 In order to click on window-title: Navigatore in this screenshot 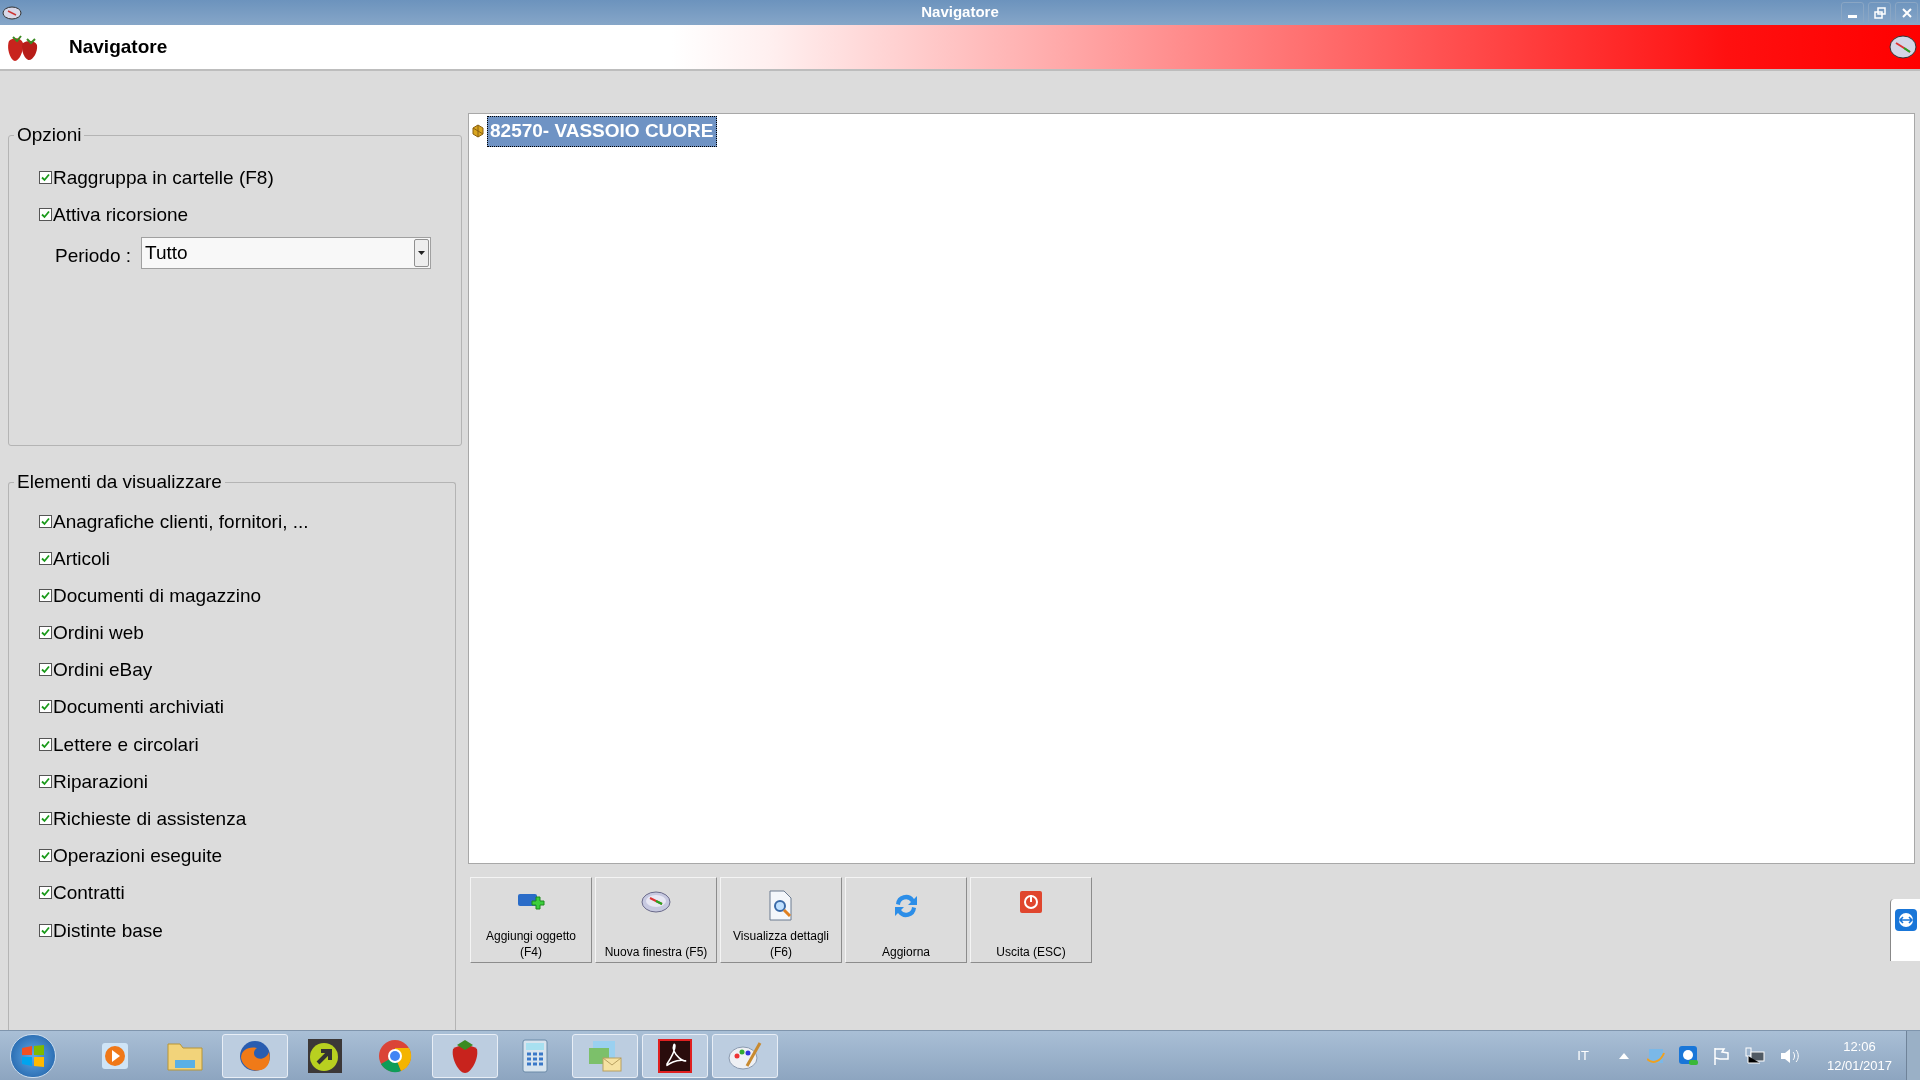, I will do `click(960, 12)`.